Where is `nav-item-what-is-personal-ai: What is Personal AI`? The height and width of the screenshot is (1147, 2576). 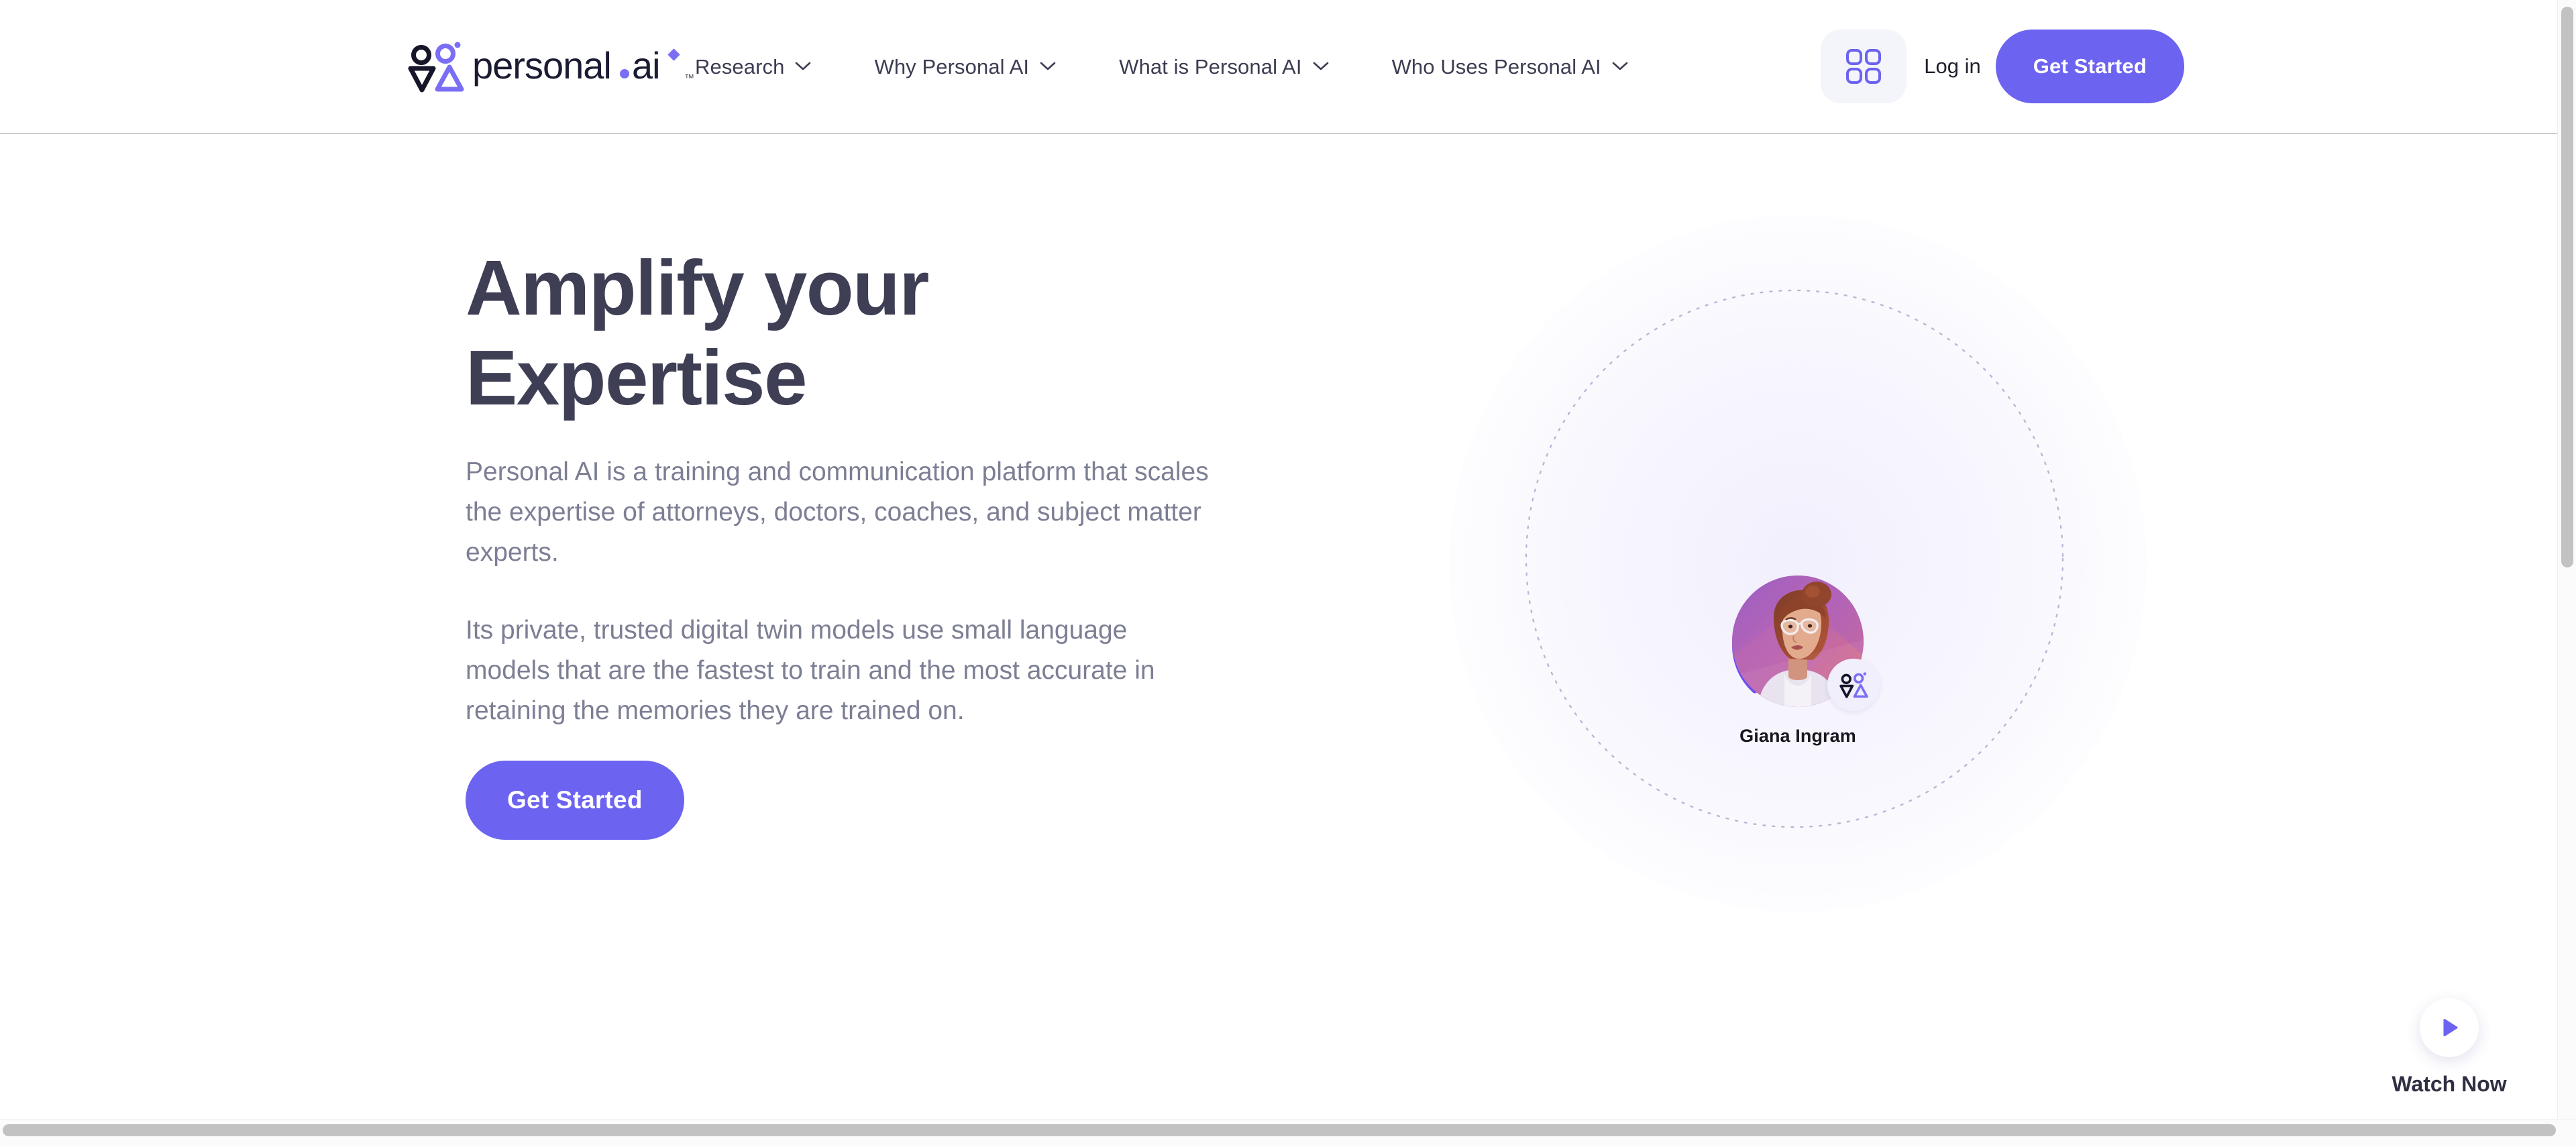 nav-item-what-is-personal-ai: What is Personal AI is located at coordinates (1223, 67).